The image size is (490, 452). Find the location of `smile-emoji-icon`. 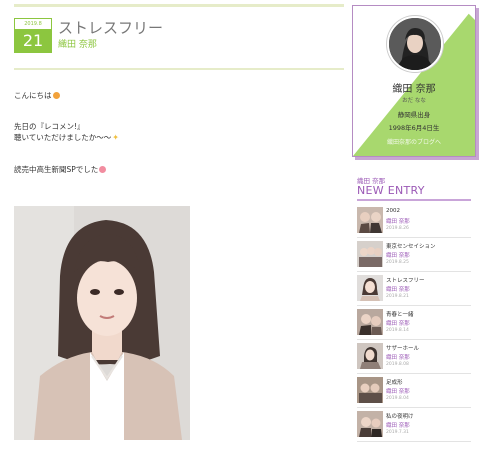

smile-emoji-icon is located at coordinates (56, 95).